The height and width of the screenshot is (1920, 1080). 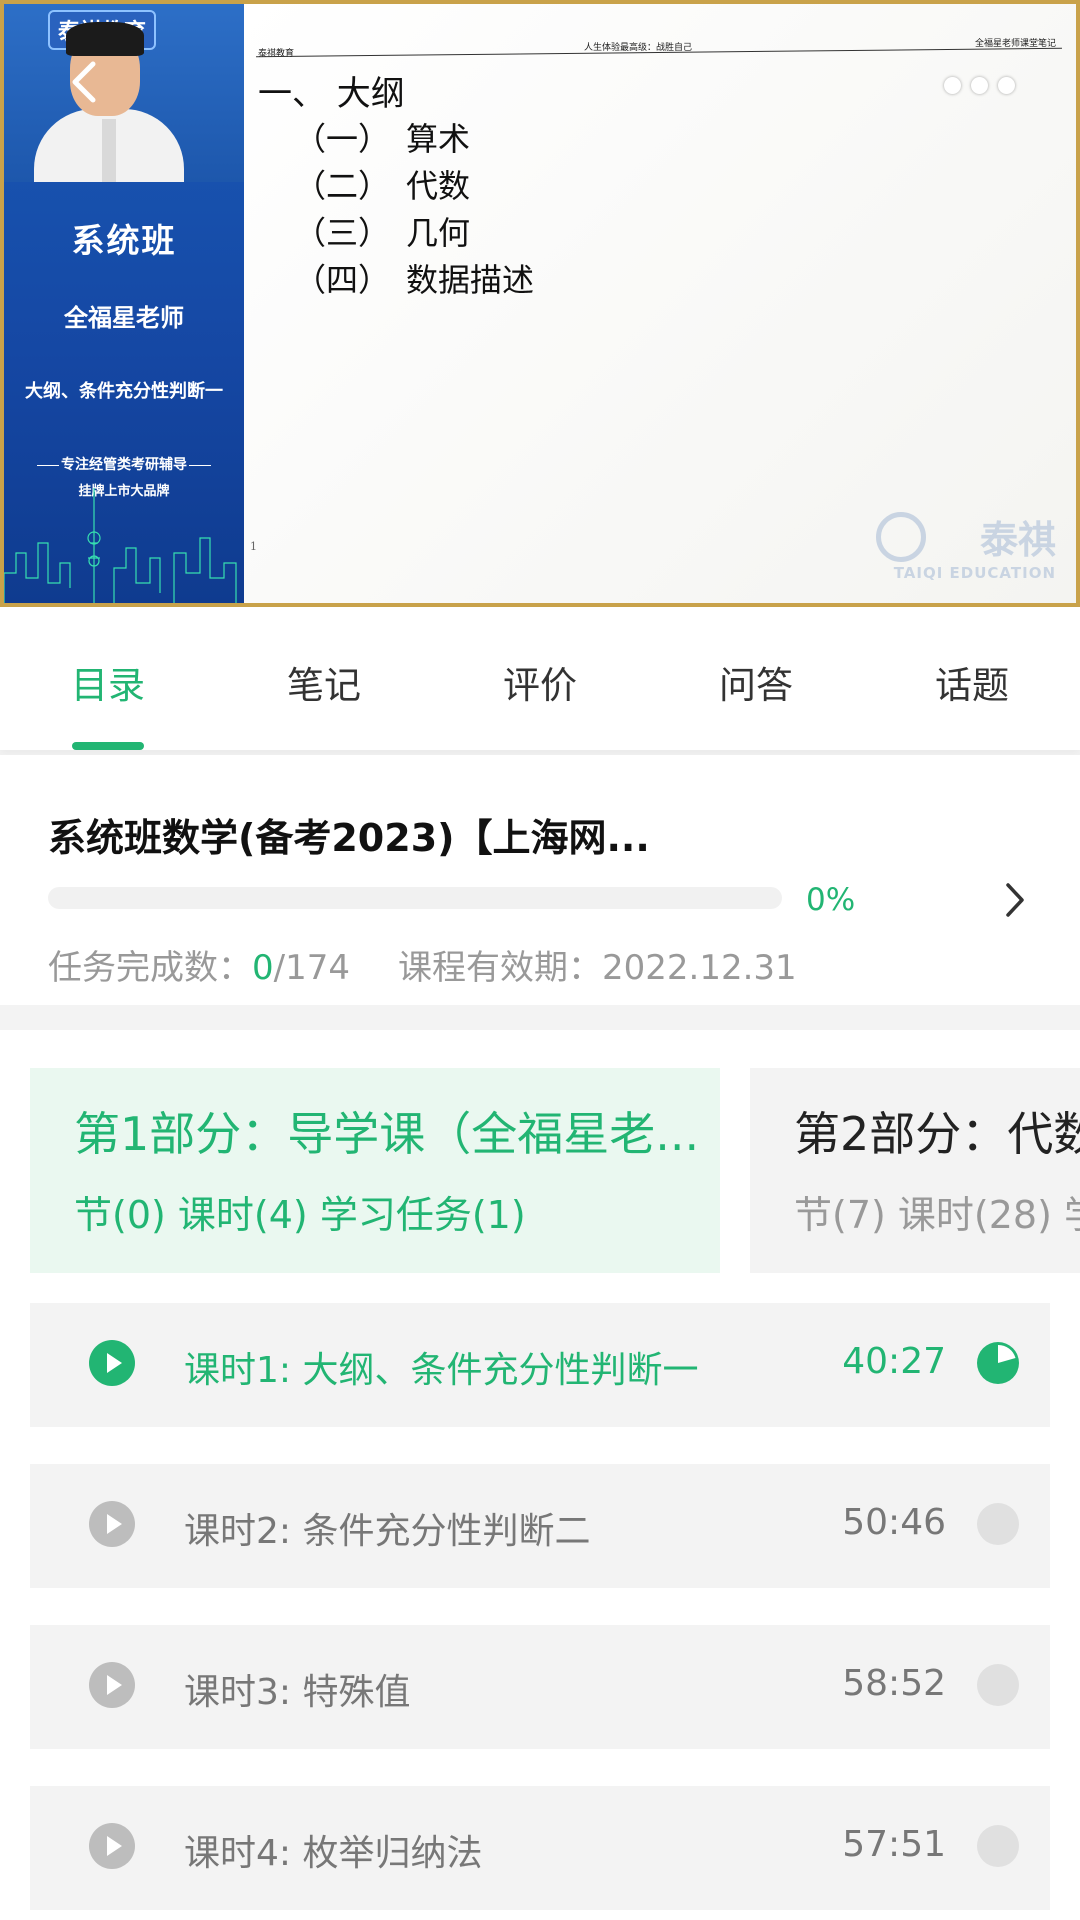 What do you see at coordinates (937, 1134) in the screenshot?
I see `part-title: 第2部分：代数` at bounding box center [937, 1134].